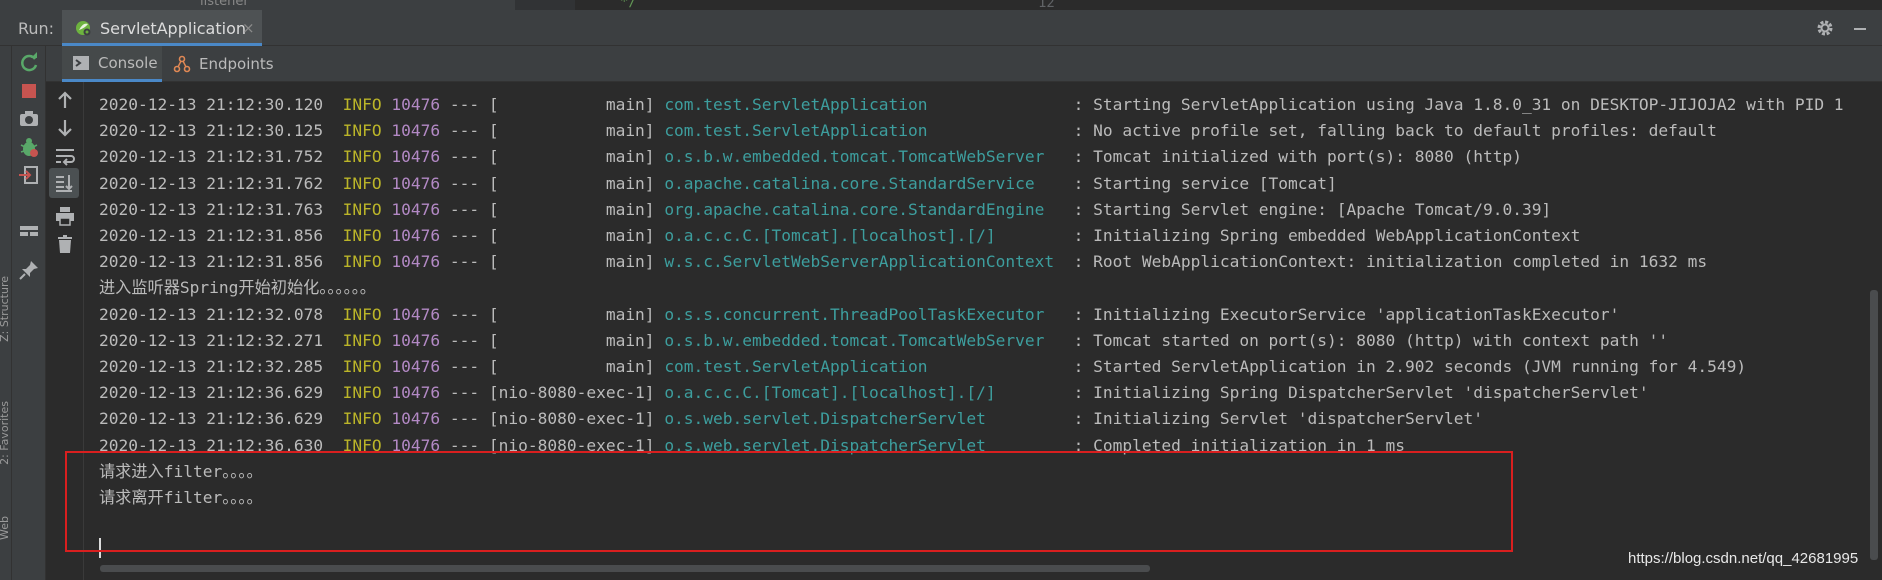 The width and height of the screenshot is (1882, 580). What do you see at coordinates (1743, 558) in the screenshot?
I see `watermark: https://blog.csdn.net/qq_42681995` at bounding box center [1743, 558].